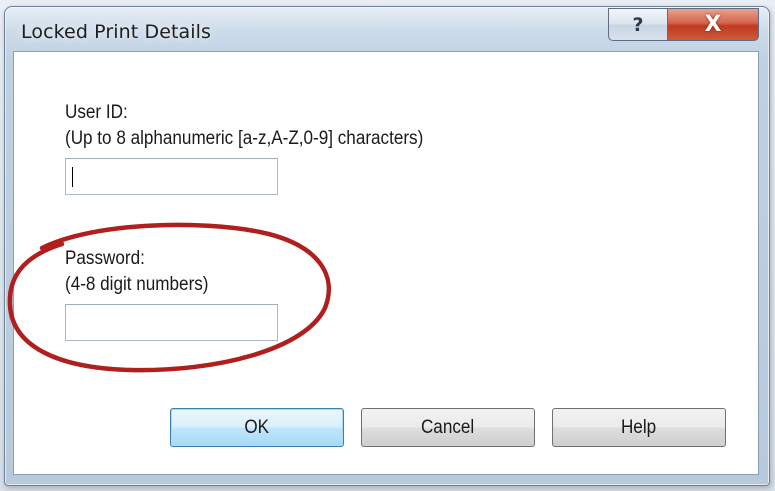 This screenshot has height=491, width=775. I want to click on close-icon: X, so click(713, 24).